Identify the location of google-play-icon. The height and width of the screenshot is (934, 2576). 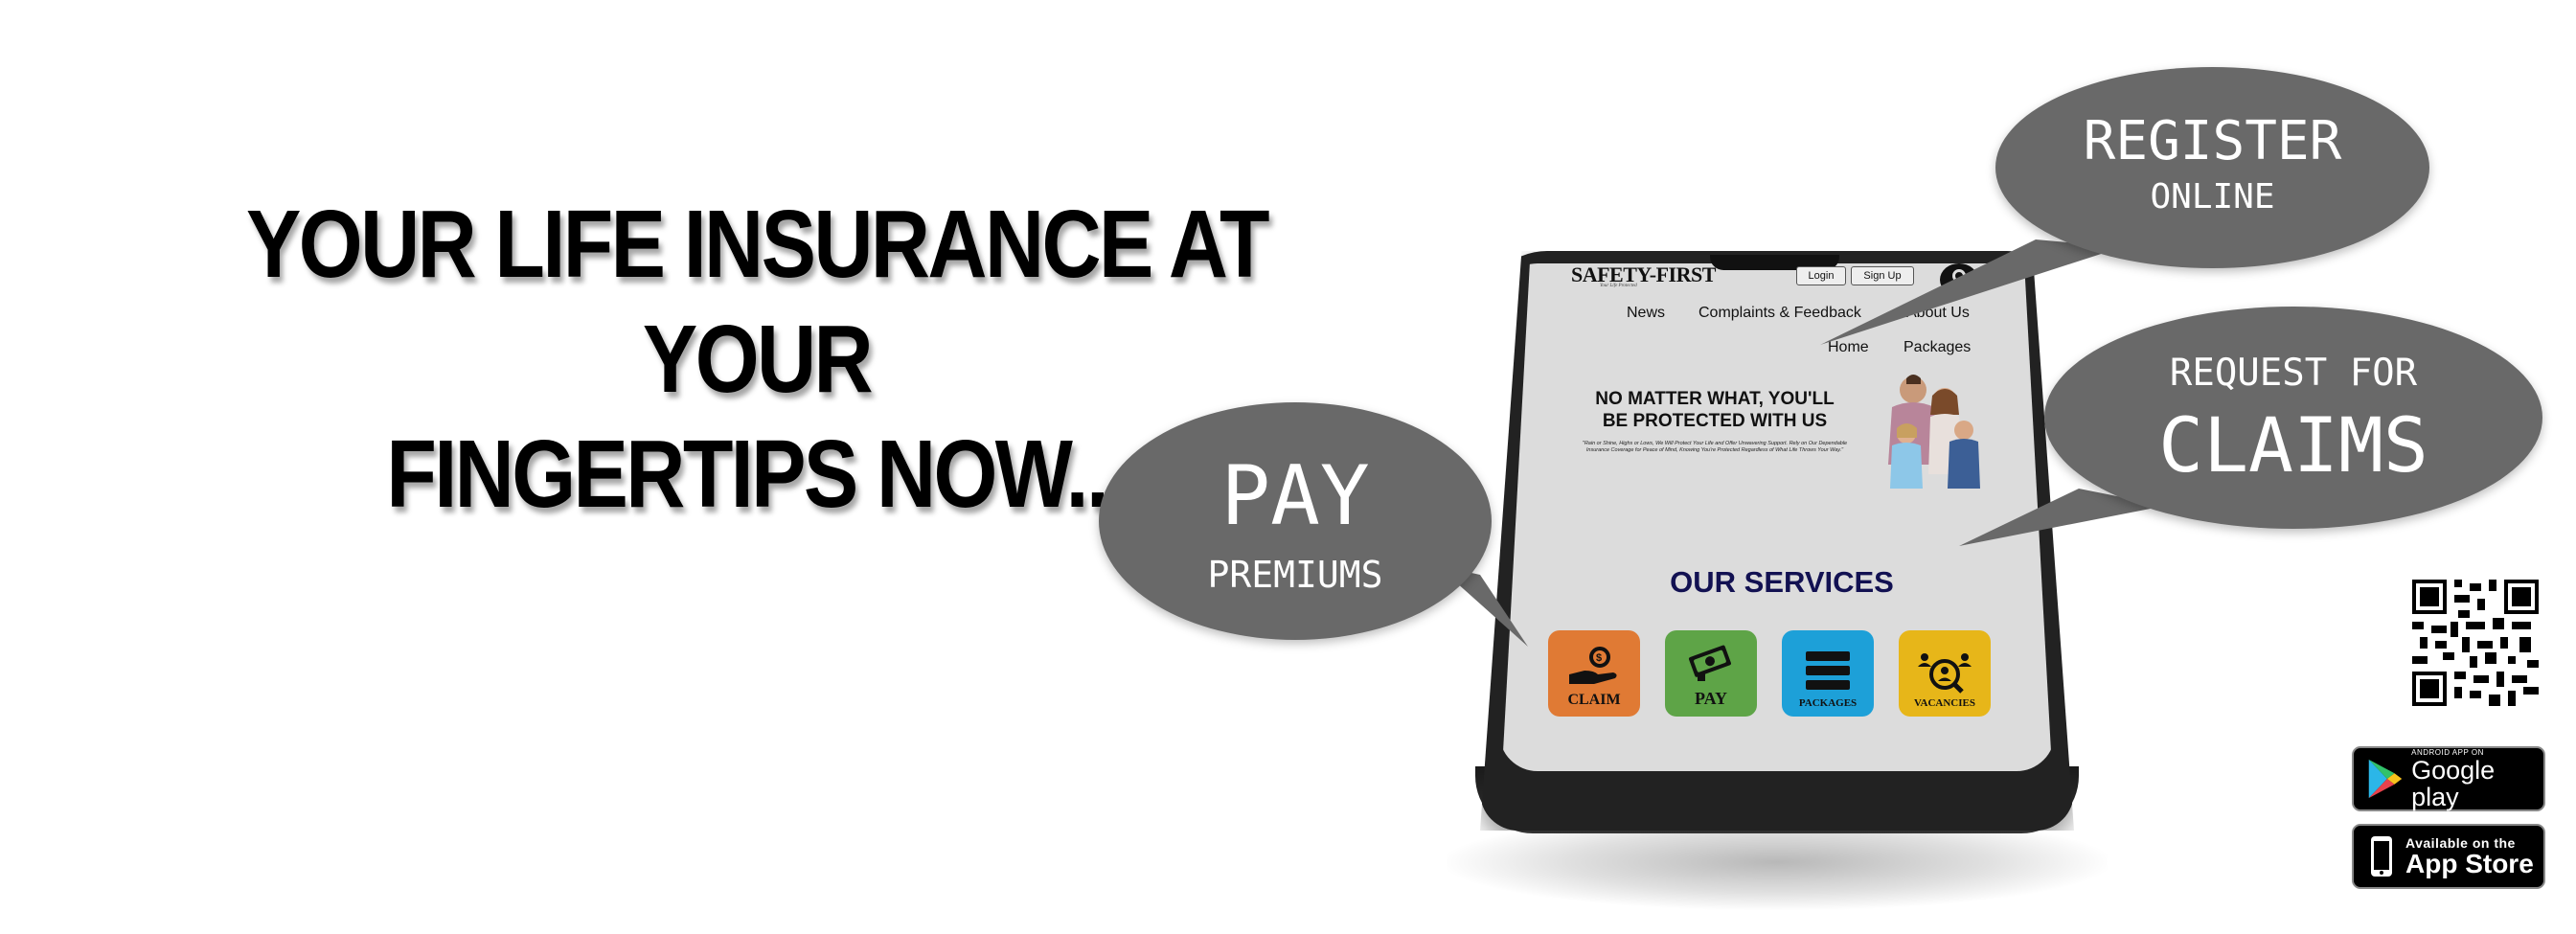
(2385, 779).